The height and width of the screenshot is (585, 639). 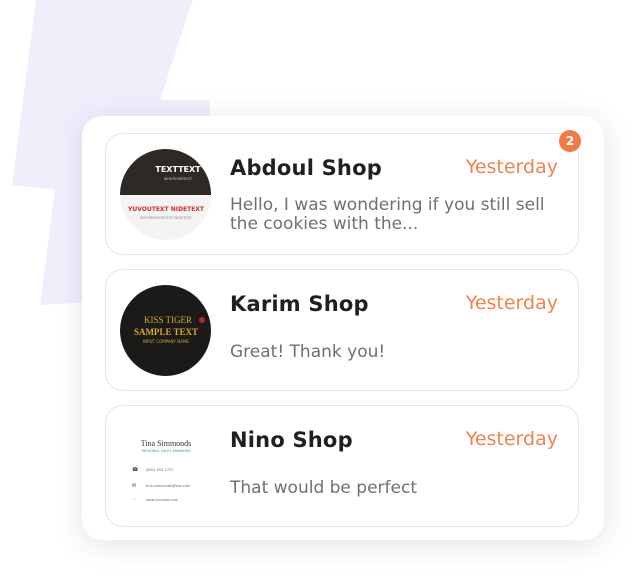 What do you see at coordinates (166, 443) in the screenshot?
I see `svg-text: Tina Simmonds` at bounding box center [166, 443].